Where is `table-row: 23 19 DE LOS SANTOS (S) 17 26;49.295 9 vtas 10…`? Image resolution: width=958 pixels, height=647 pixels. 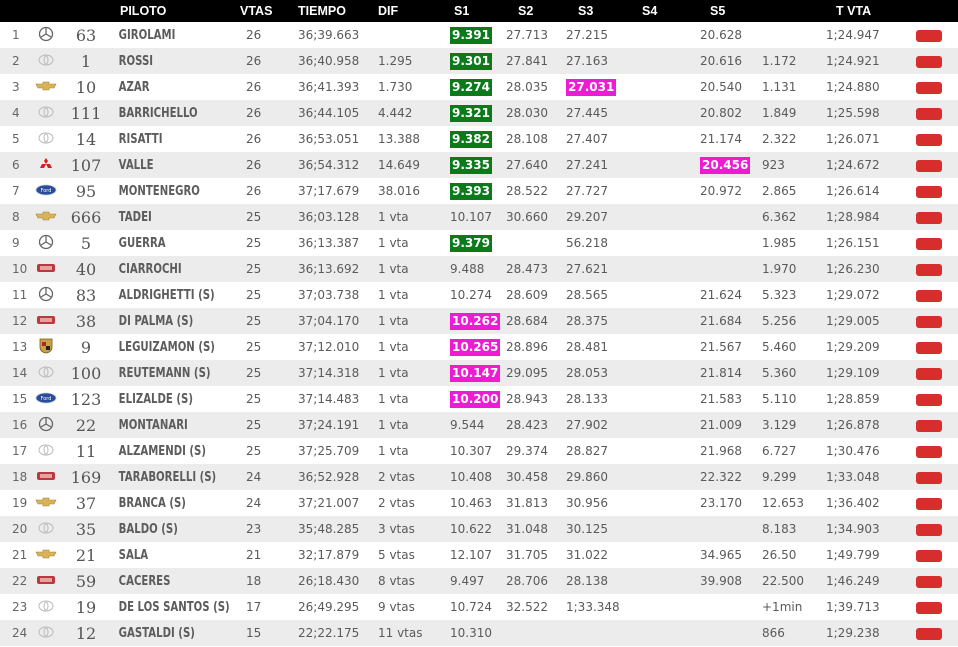 table-row: 23 19 DE LOS SANTOS (S) 17 26;49.295 9 vtas 10… is located at coordinates (479, 607).